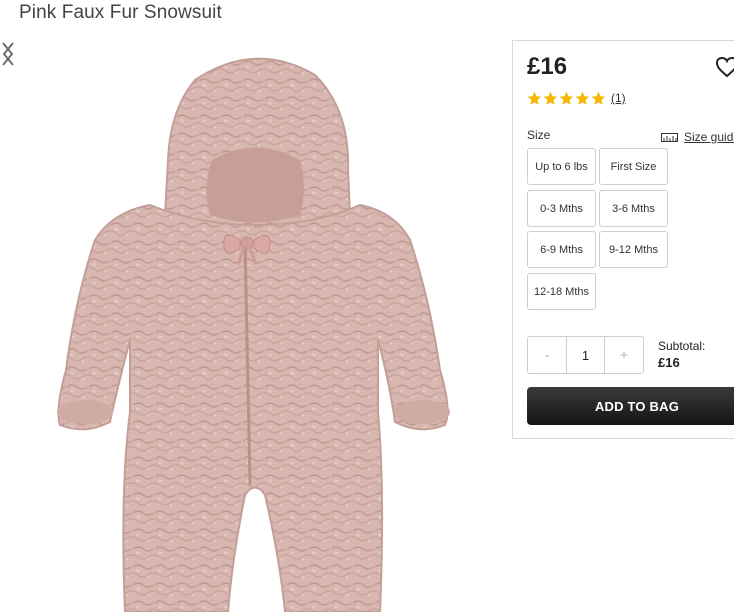 This screenshot has height=612, width=734. What do you see at coordinates (669, 137) in the screenshot?
I see `ruler-icon` at bounding box center [669, 137].